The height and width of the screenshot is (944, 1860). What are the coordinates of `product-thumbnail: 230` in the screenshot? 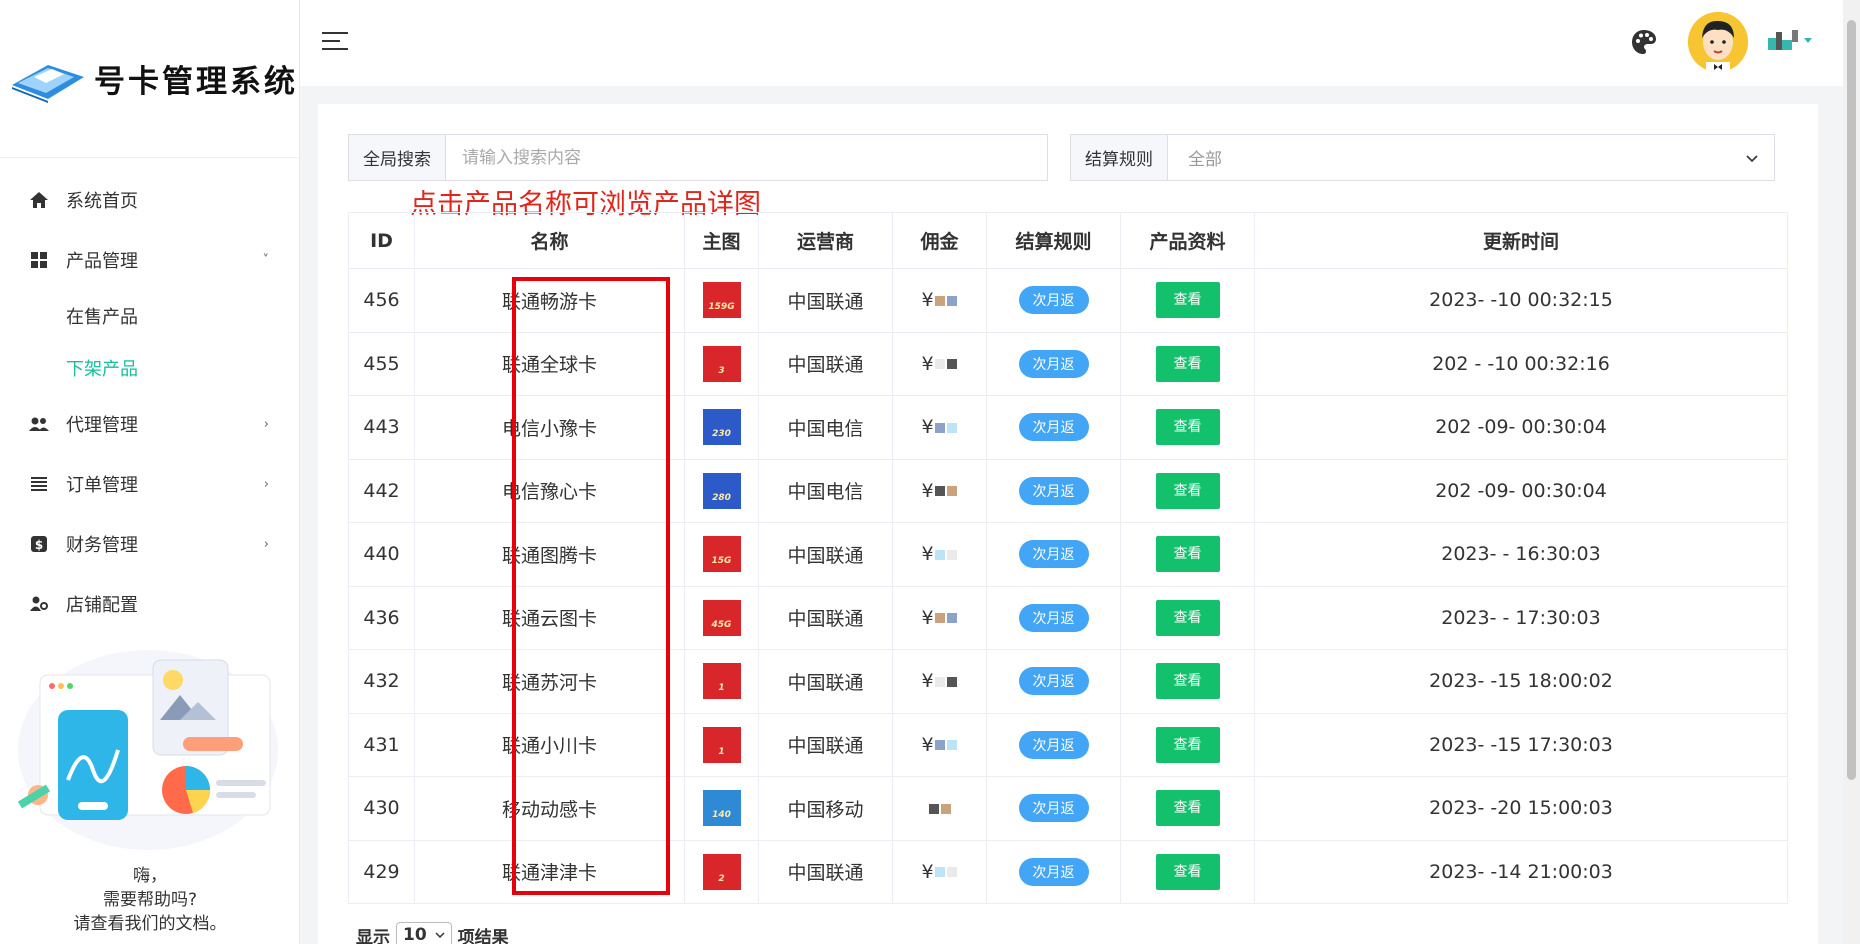 It's located at (721, 427).